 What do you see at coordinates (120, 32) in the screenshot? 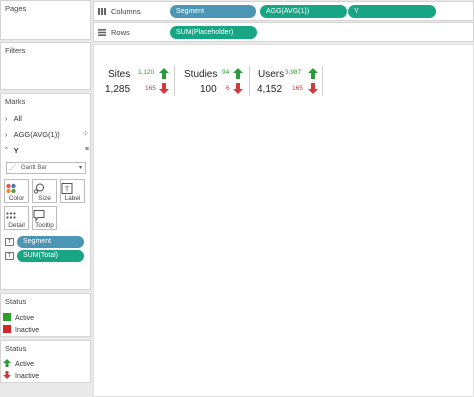
I see `rows-label: Rows` at bounding box center [120, 32].